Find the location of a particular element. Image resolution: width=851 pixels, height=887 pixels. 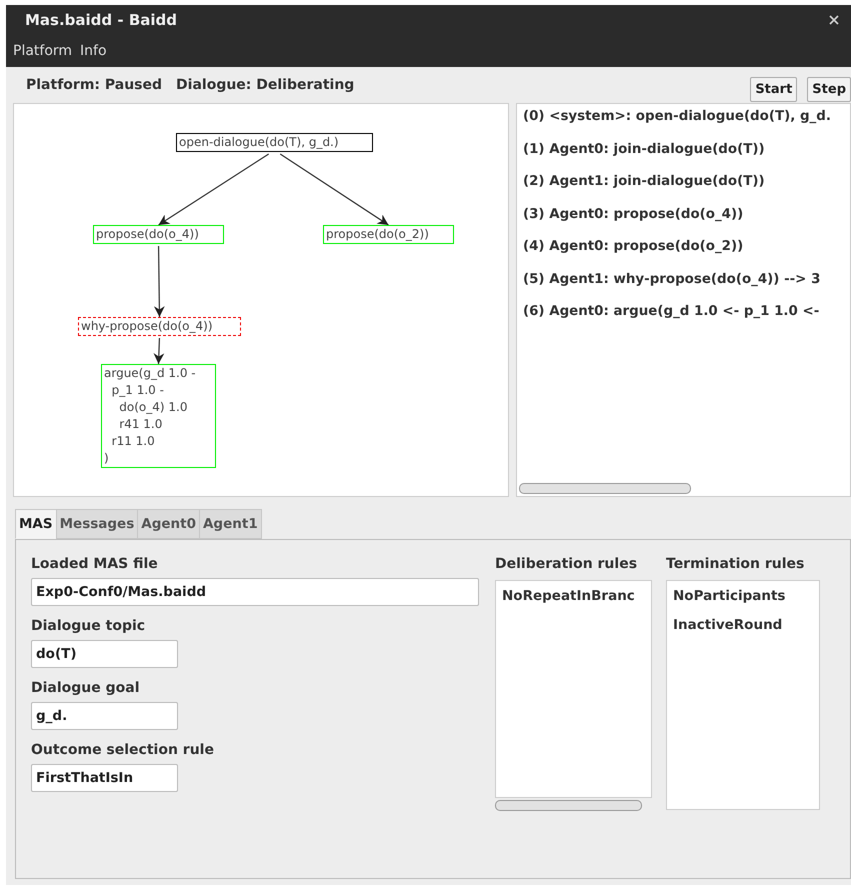

graph-node: propose(do(o_2)) is located at coordinates (388, 234).